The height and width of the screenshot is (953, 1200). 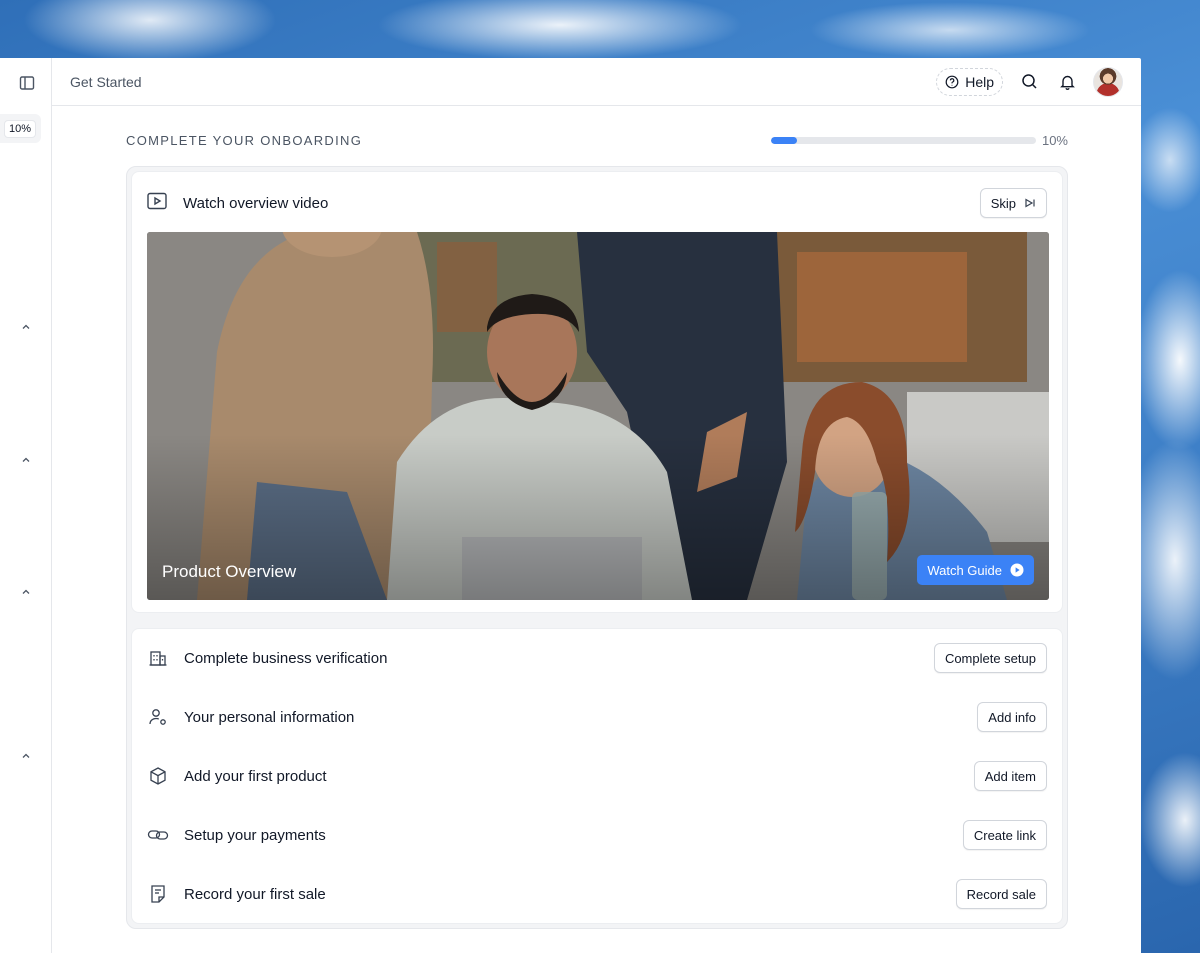 What do you see at coordinates (952, 81) in the screenshot?
I see `help-circle-icon` at bounding box center [952, 81].